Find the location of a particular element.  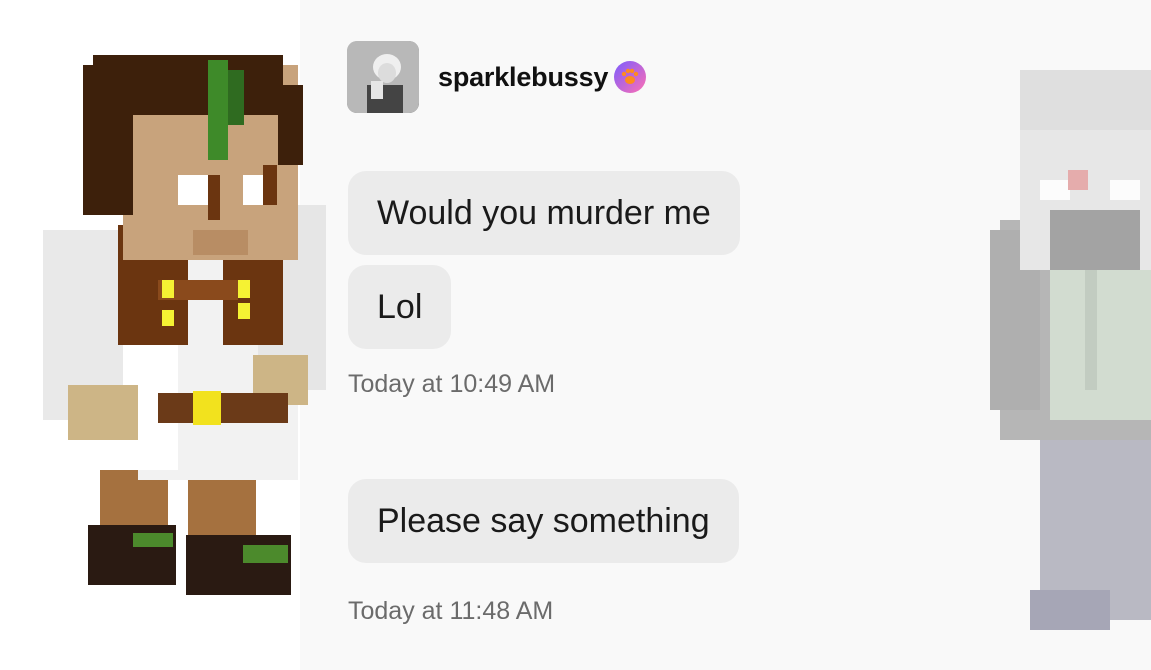

message-bubble: Please say something is located at coordinates (543, 521).